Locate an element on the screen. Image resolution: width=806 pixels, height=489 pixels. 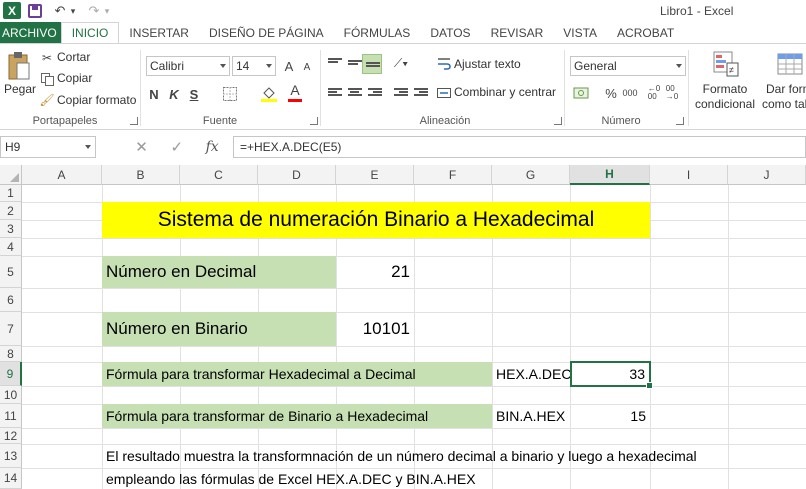
thousands-button: 000 is located at coordinates (630, 93).